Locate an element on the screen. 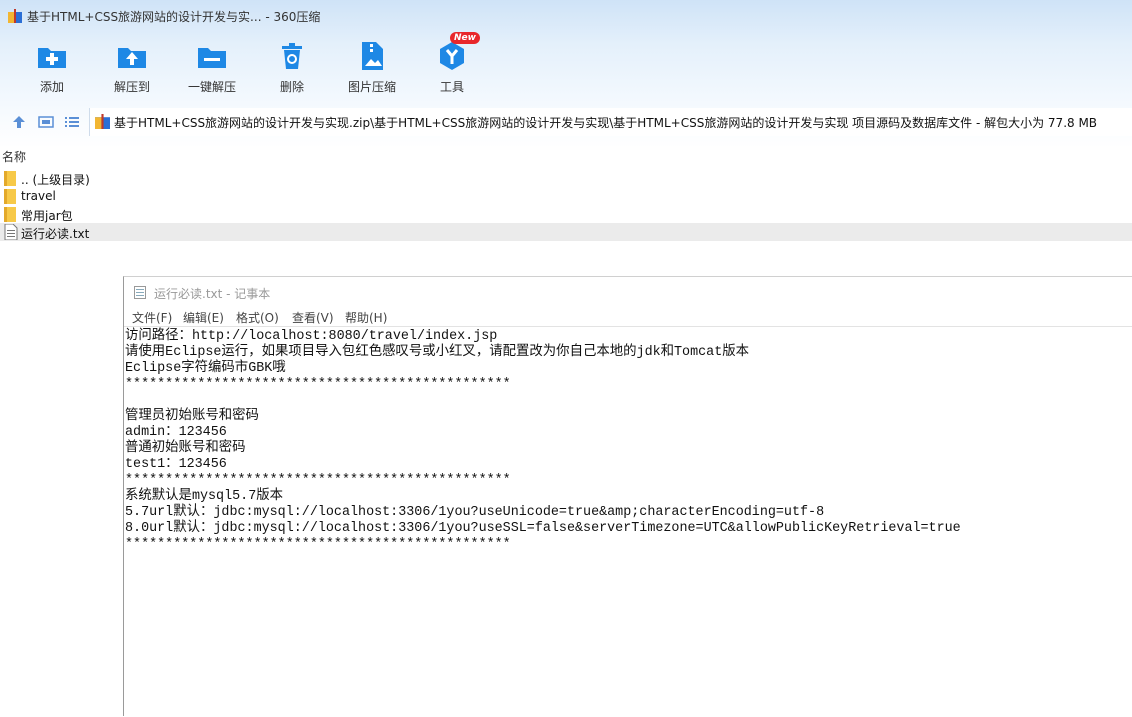 Image resolution: width=1132 pixels, height=717 pixels. tools-icon is located at coordinates (452, 56).